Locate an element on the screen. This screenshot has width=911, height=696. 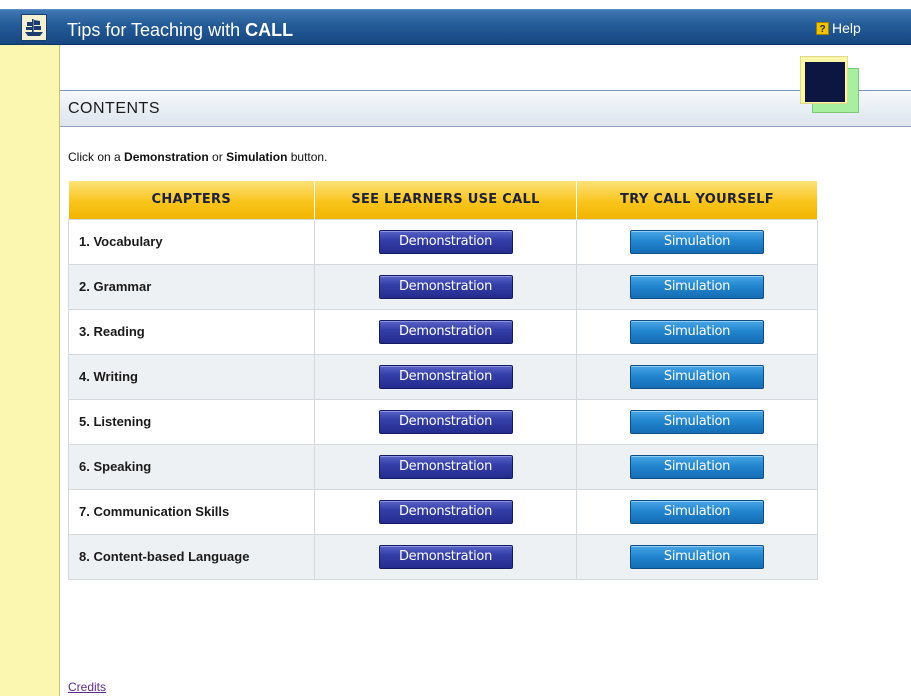
help-button: ? Help is located at coordinates (838, 28).